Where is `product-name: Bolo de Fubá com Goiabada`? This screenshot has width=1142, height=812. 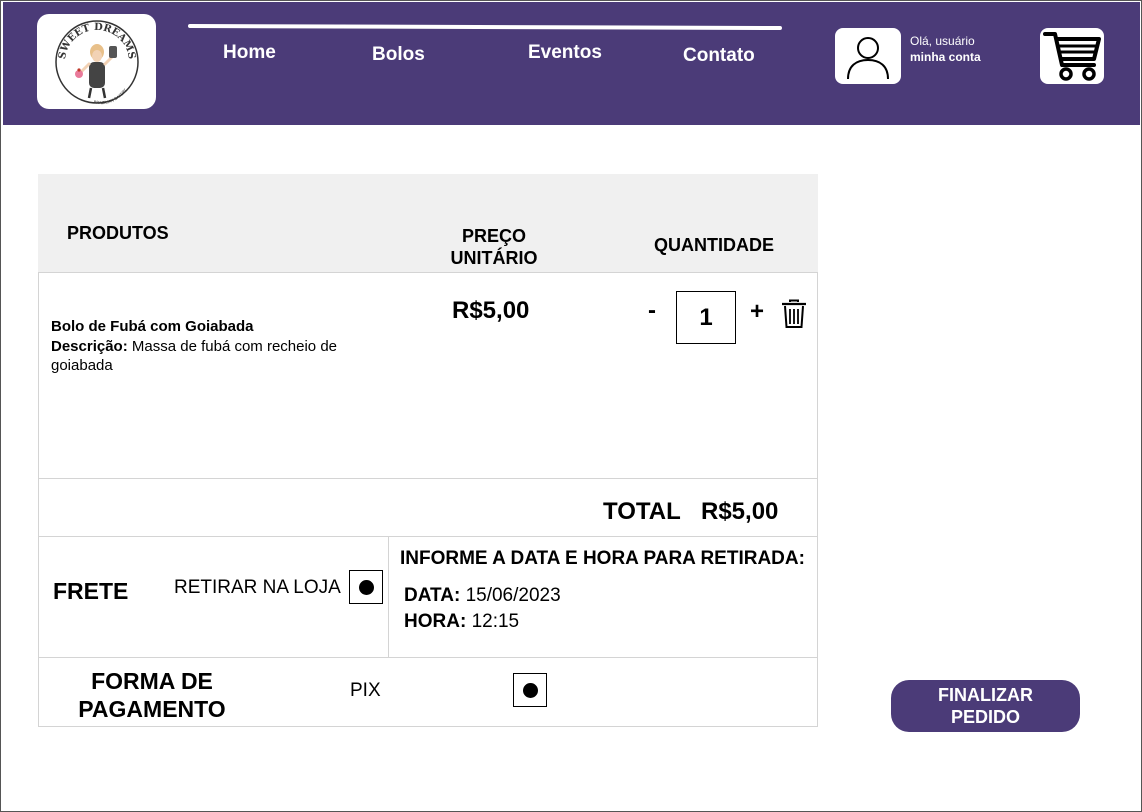 product-name: Bolo de Fubá com Goiabada is located at coordinates (152, 326).